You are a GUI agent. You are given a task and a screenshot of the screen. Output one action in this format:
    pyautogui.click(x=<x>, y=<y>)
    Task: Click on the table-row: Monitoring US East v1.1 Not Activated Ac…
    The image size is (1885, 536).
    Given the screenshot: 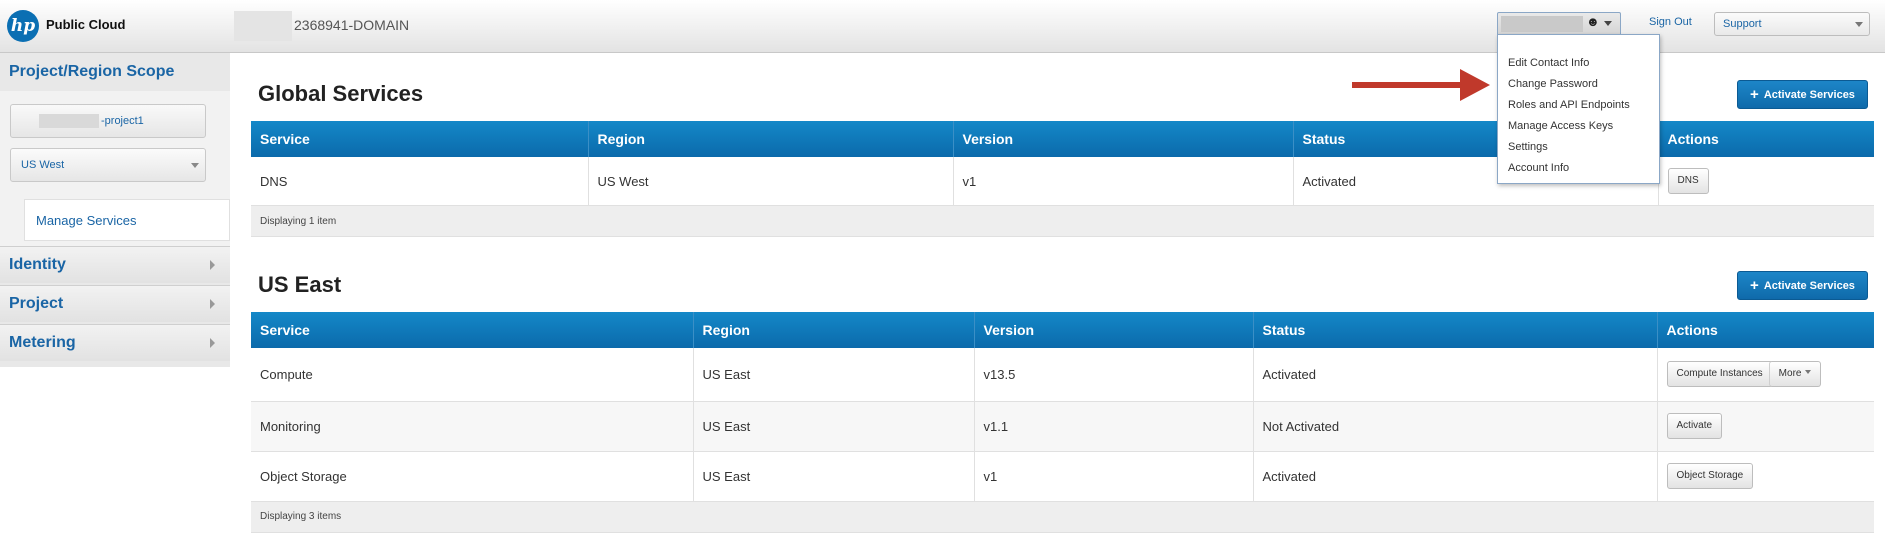 What is the action you would take?
    pyautogui.click(x=1062, y=426)
    